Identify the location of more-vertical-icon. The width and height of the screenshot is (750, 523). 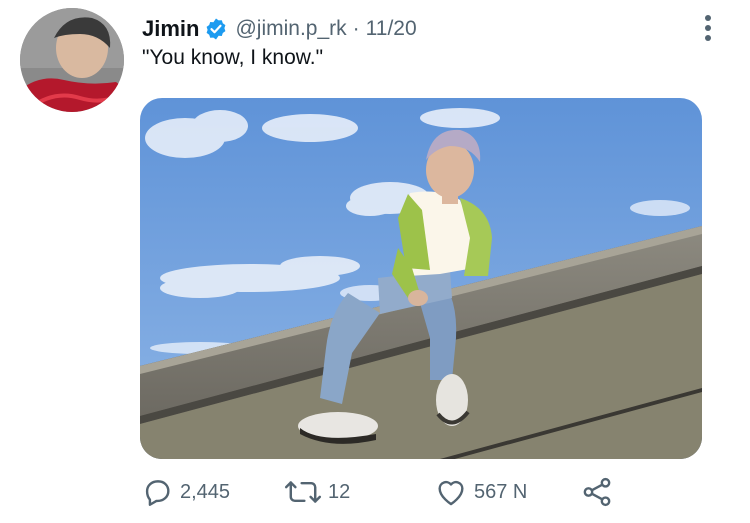
(708, 28).